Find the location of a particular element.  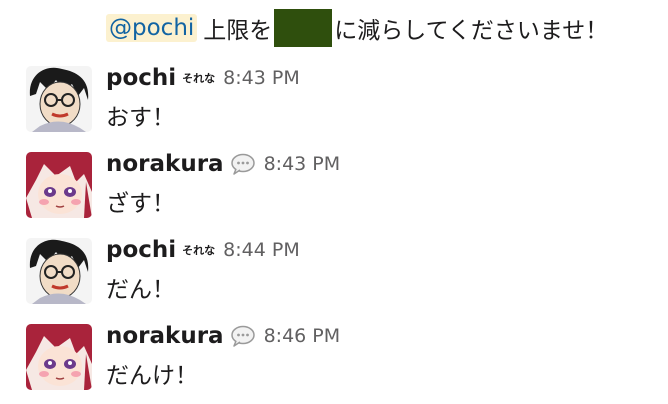

message-text: だんけ！ is located at coordinates (152, 376).